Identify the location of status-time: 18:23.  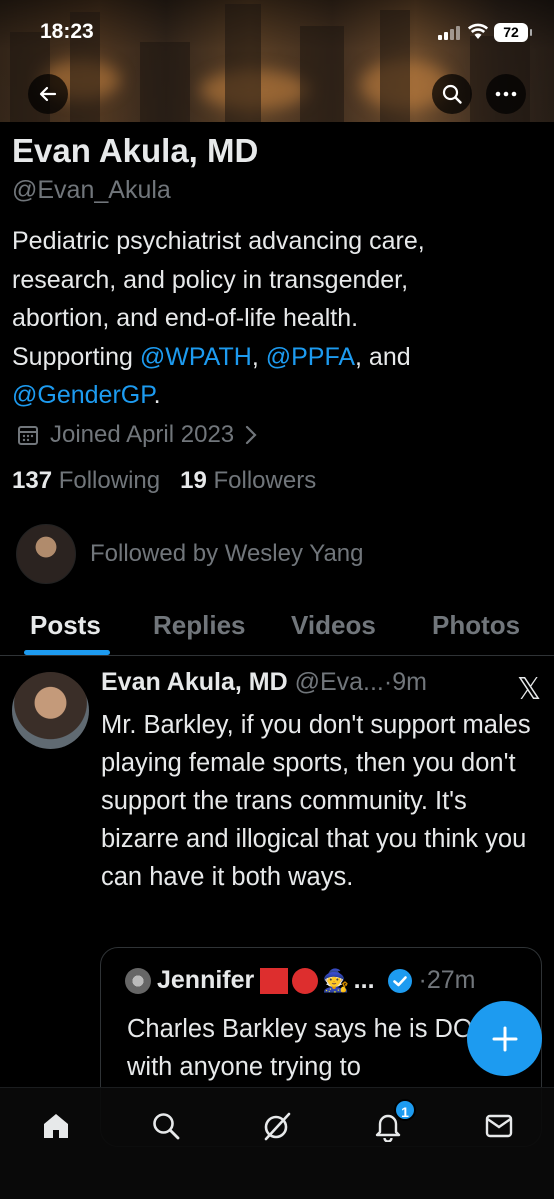
(67, 31).